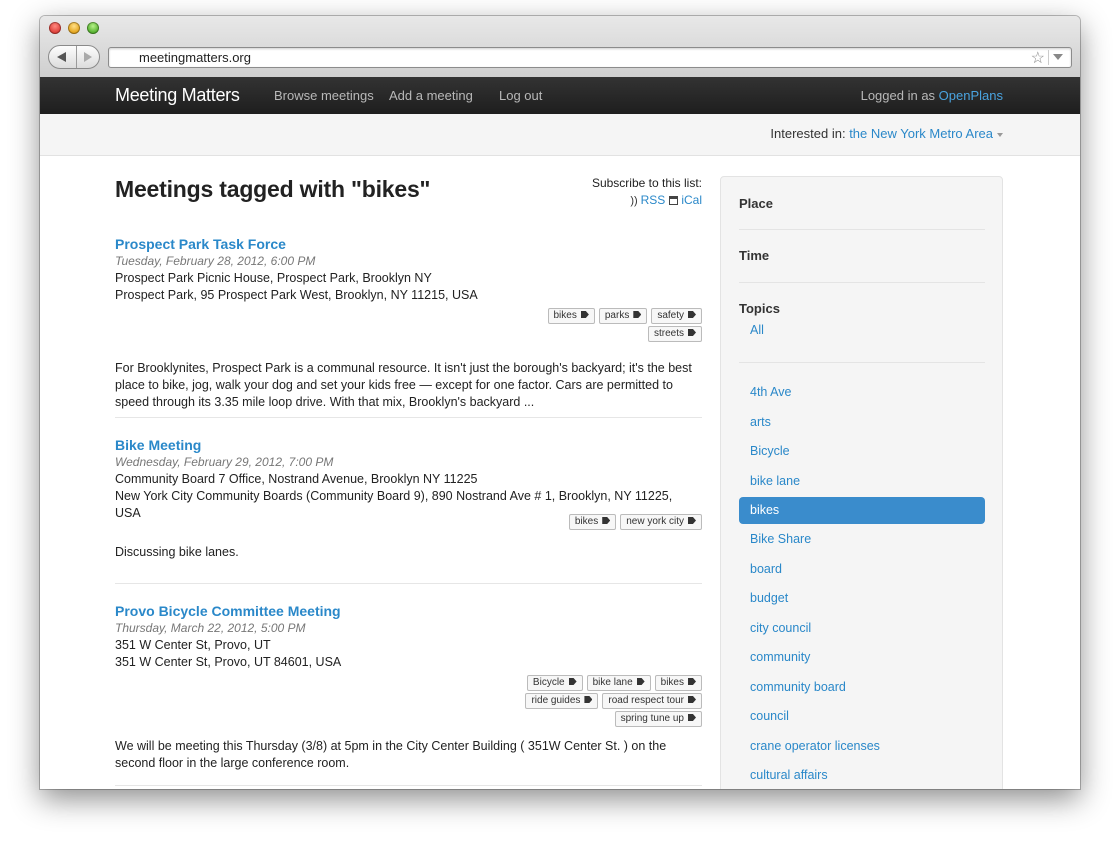 This screenshot has width=1120, height=850. I want to click on rss-link: RSS, so click(653, 200).